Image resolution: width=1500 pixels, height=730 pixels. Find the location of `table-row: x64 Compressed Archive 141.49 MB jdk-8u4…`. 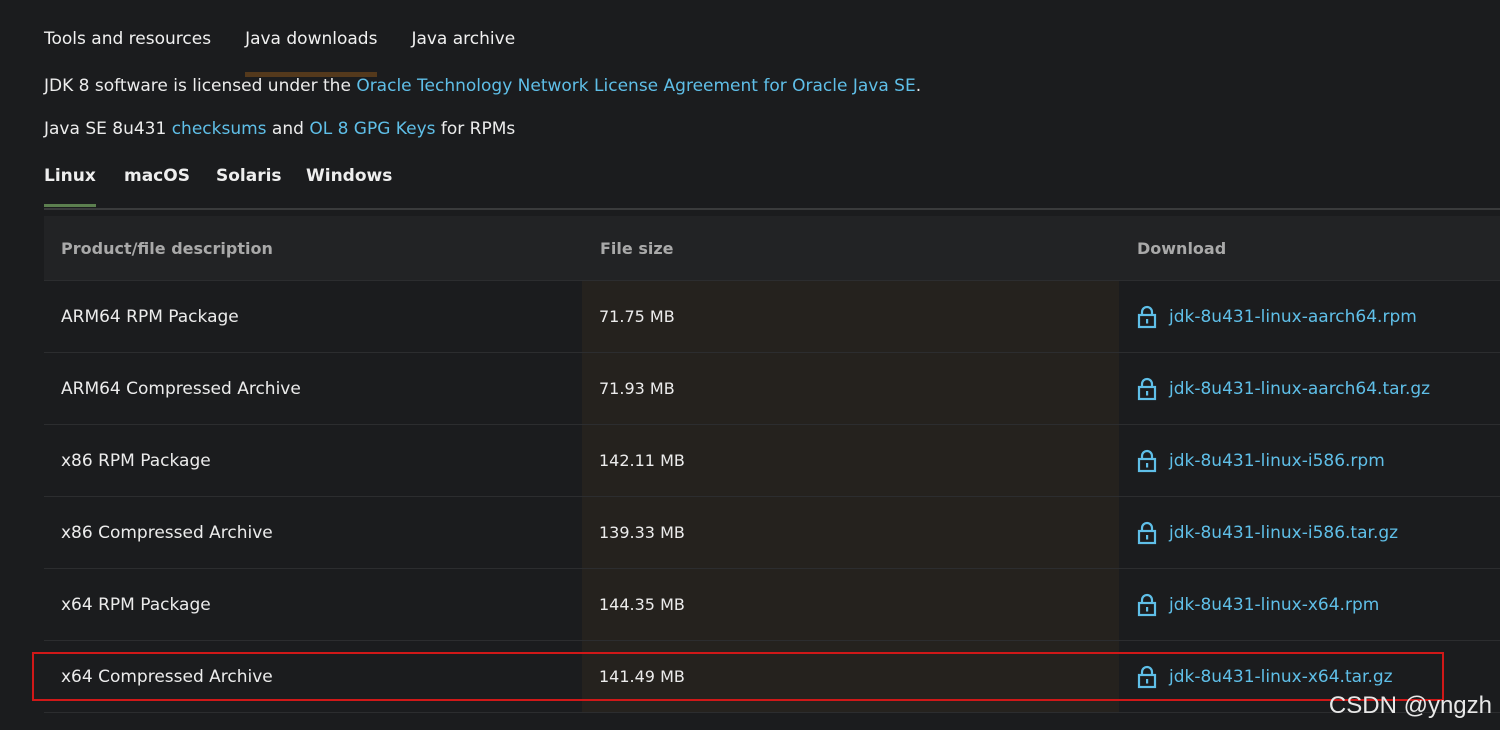

table-row: x64 Compressed Archive 141.49 MB jdk-8u4… is located at coordinates (772, 677).